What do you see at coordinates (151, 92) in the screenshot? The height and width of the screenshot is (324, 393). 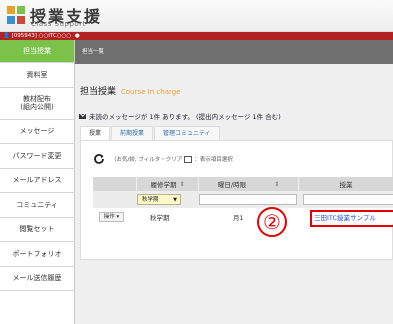 I see `page-title-en: Course In charge` at bounding box center [151, 92].